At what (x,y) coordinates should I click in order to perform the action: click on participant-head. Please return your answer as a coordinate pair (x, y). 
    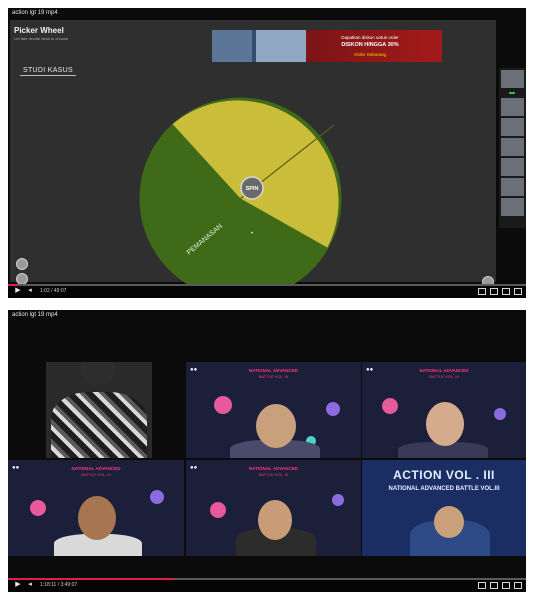
    Looking at the image, I should click on (98, 374).